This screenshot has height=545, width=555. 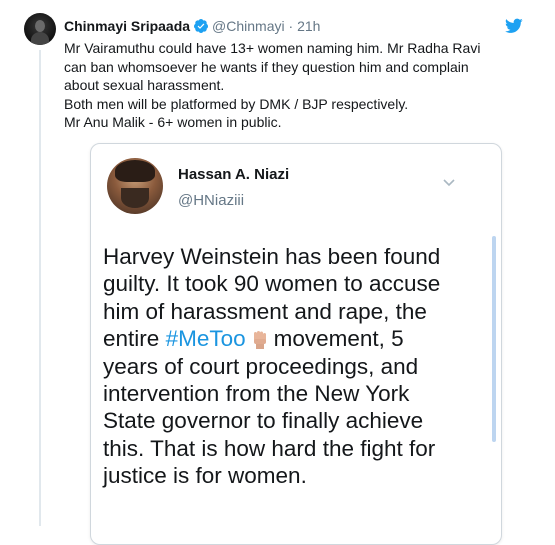 What do you see at coordinates (269, 448) in the screenshot?
I see `embedded-text-line: this. That is how hard the fight for` at bounding box center [269, 448].